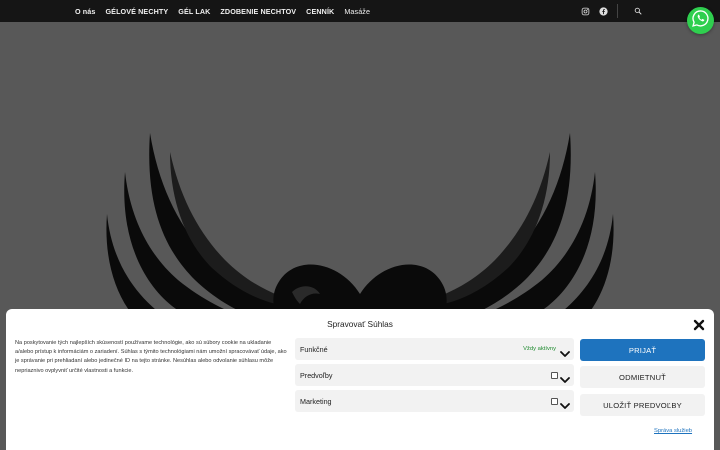  I want to click on always-active-badge: Vždy aktívny, so click(539, 349).